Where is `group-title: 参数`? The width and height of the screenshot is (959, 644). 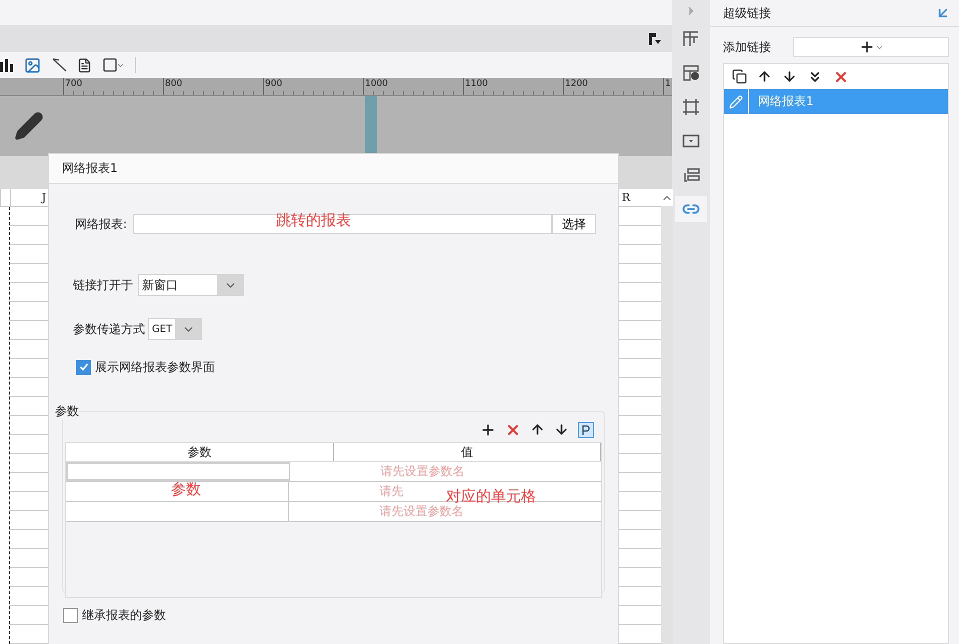 group-title: 参数 is located at coordinates (67, 411).